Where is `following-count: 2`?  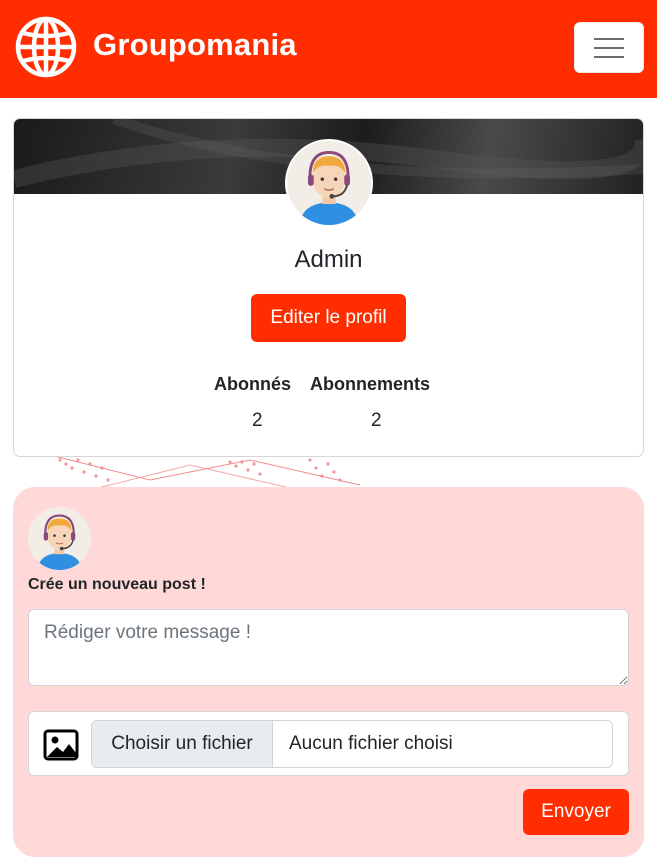
following-count: 2 is located at coordinates (376, 421).